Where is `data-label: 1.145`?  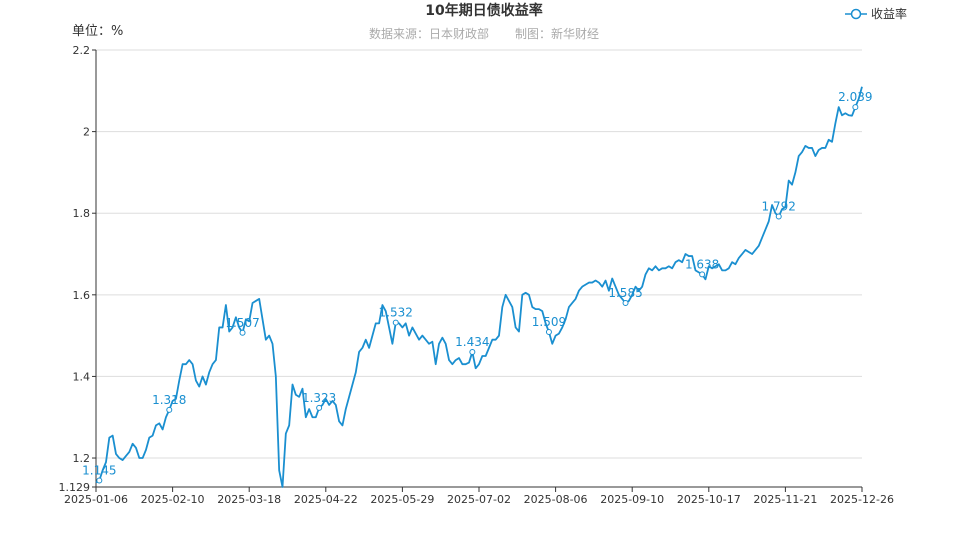 data-label: 1.145 is located at coordinates (99, 470).